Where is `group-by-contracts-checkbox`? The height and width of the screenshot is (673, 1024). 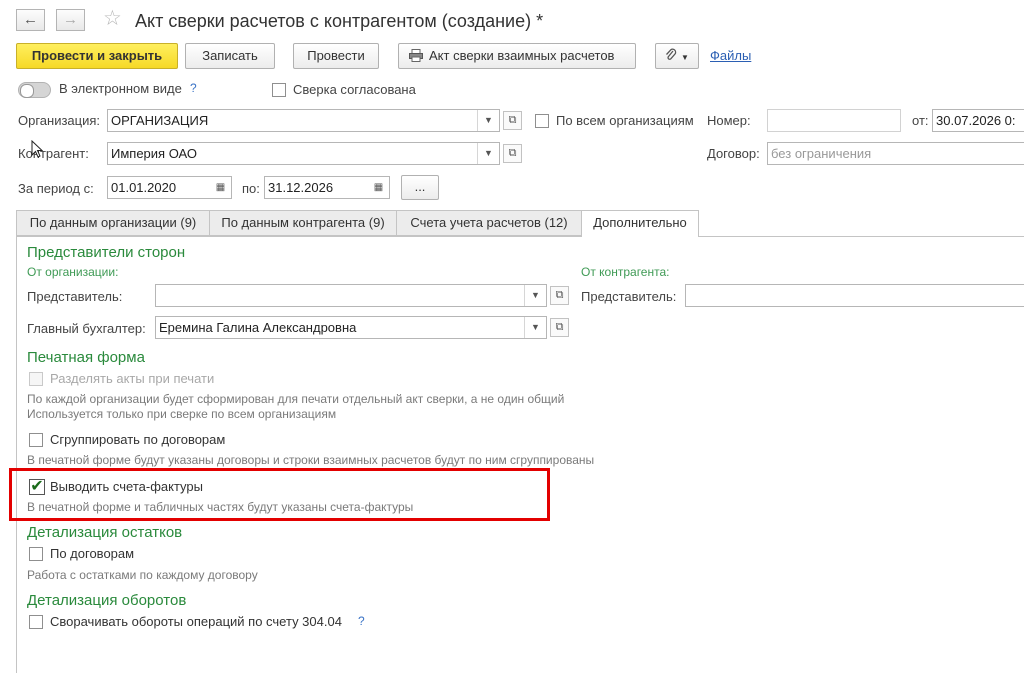
group-by-contracts-checkbox is located at coordinates (36, 440).